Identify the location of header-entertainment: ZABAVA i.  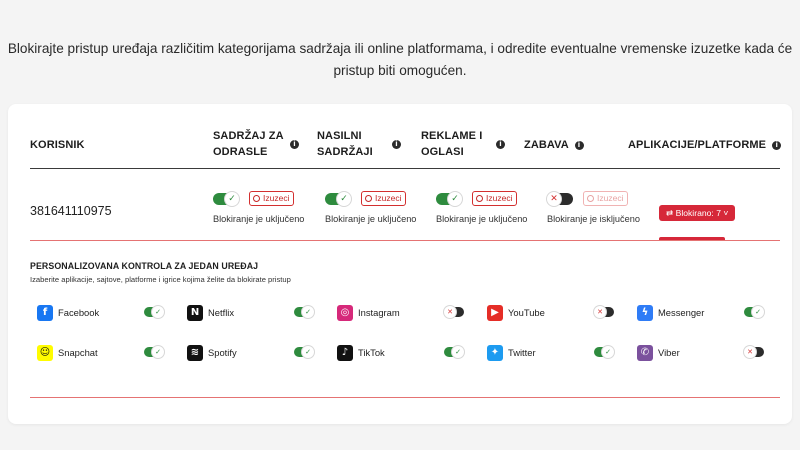
(554, 145).